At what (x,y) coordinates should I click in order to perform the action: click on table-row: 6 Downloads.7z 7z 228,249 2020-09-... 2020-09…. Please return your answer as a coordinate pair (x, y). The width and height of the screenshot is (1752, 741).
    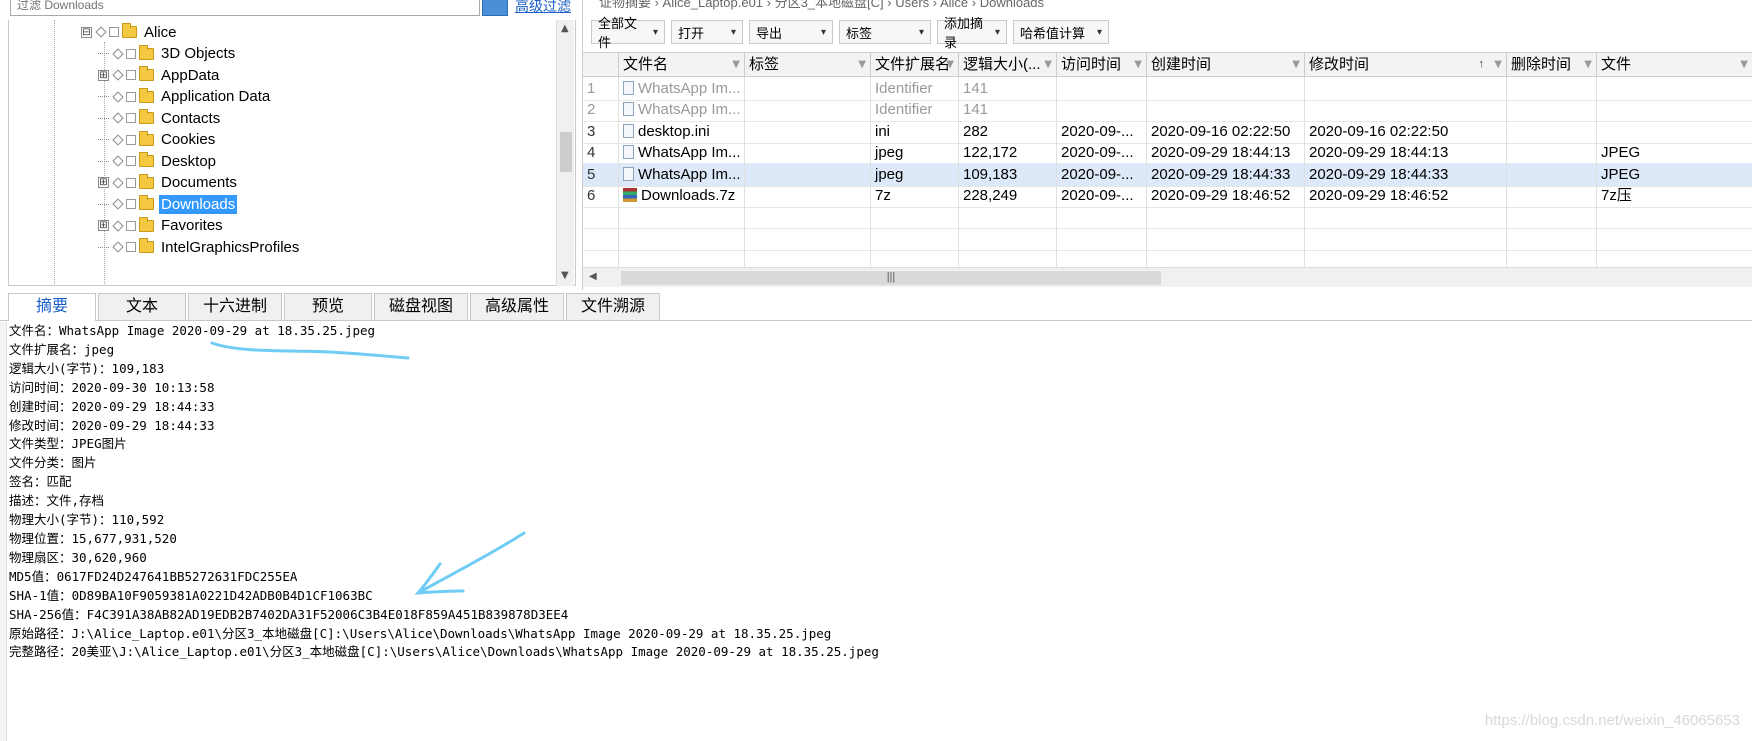
    Looking at the image, I should click on (1167, 196).